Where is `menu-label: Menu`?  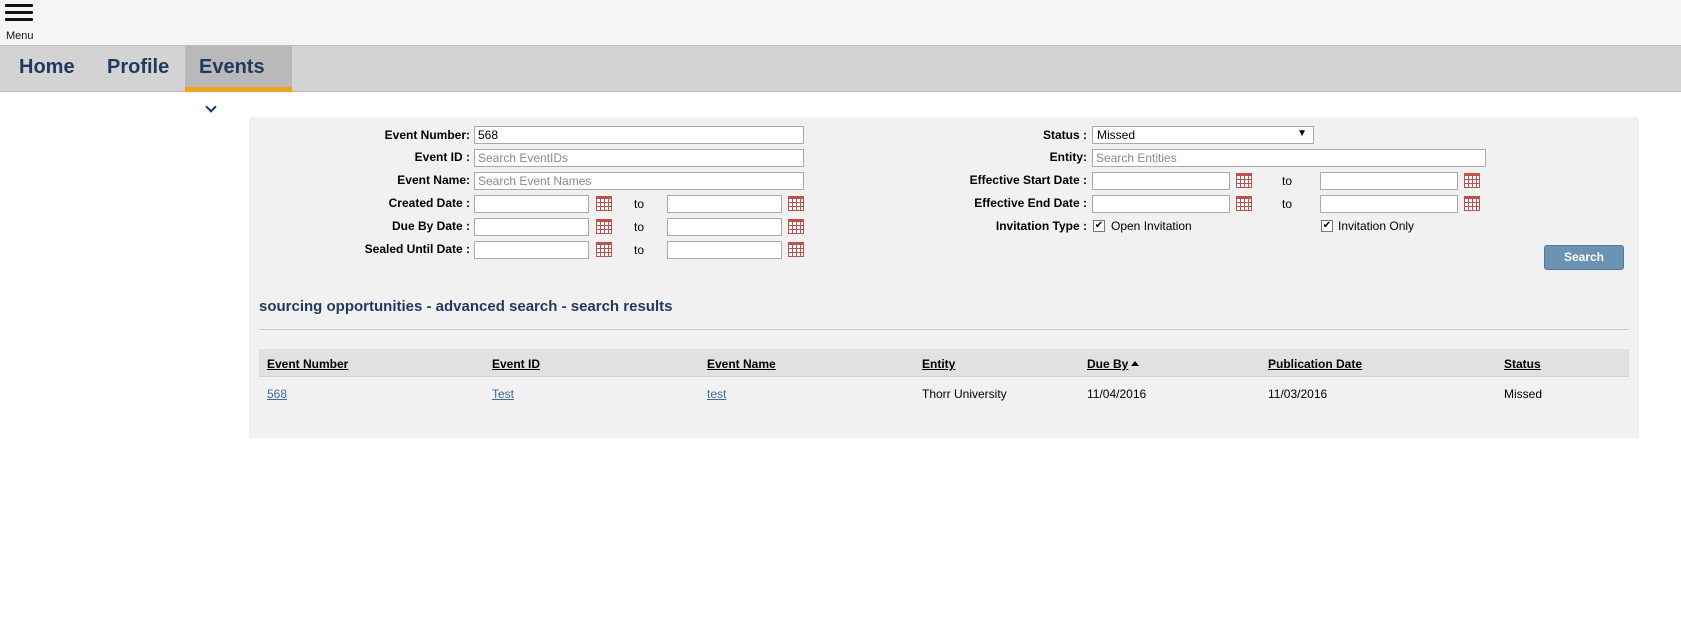
menu-label: Menu is located at coordinates (20, 36).